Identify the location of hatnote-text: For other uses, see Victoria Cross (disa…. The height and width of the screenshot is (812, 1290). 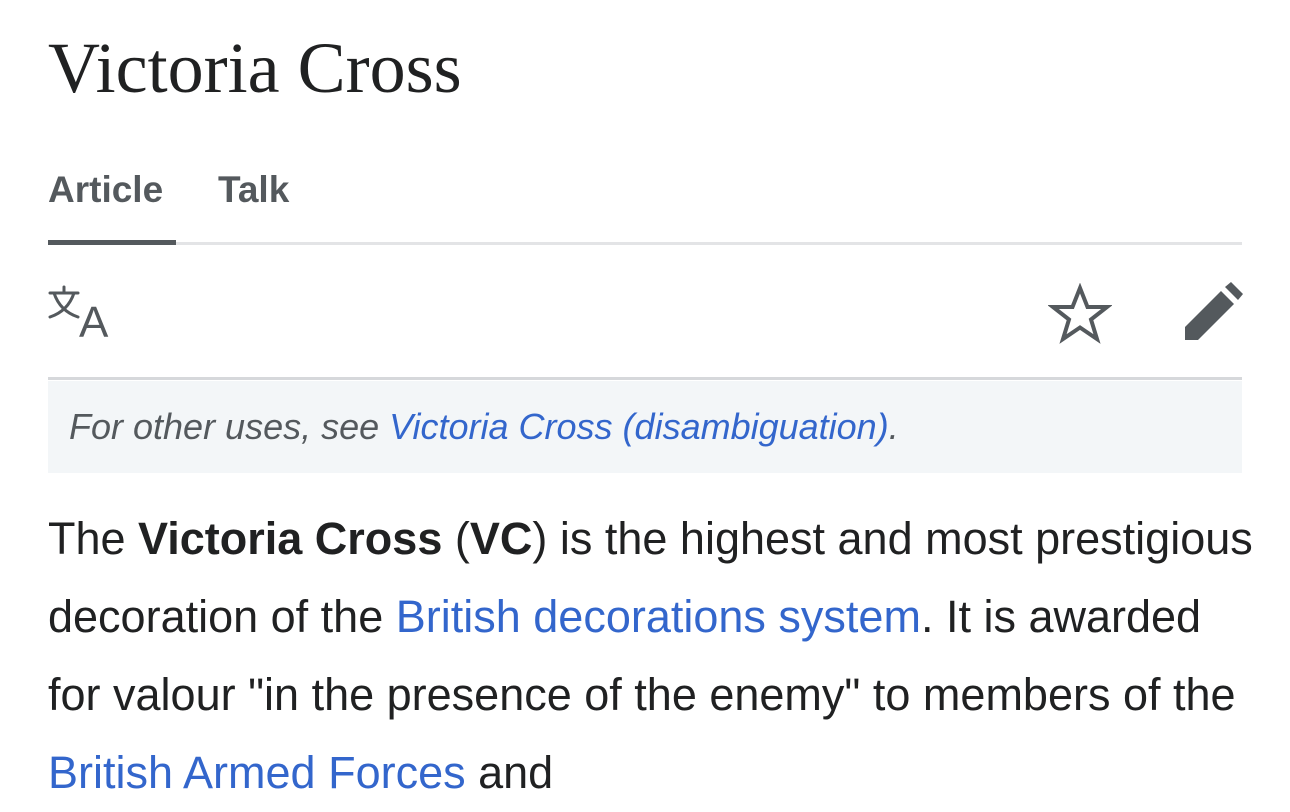
(484, 427).